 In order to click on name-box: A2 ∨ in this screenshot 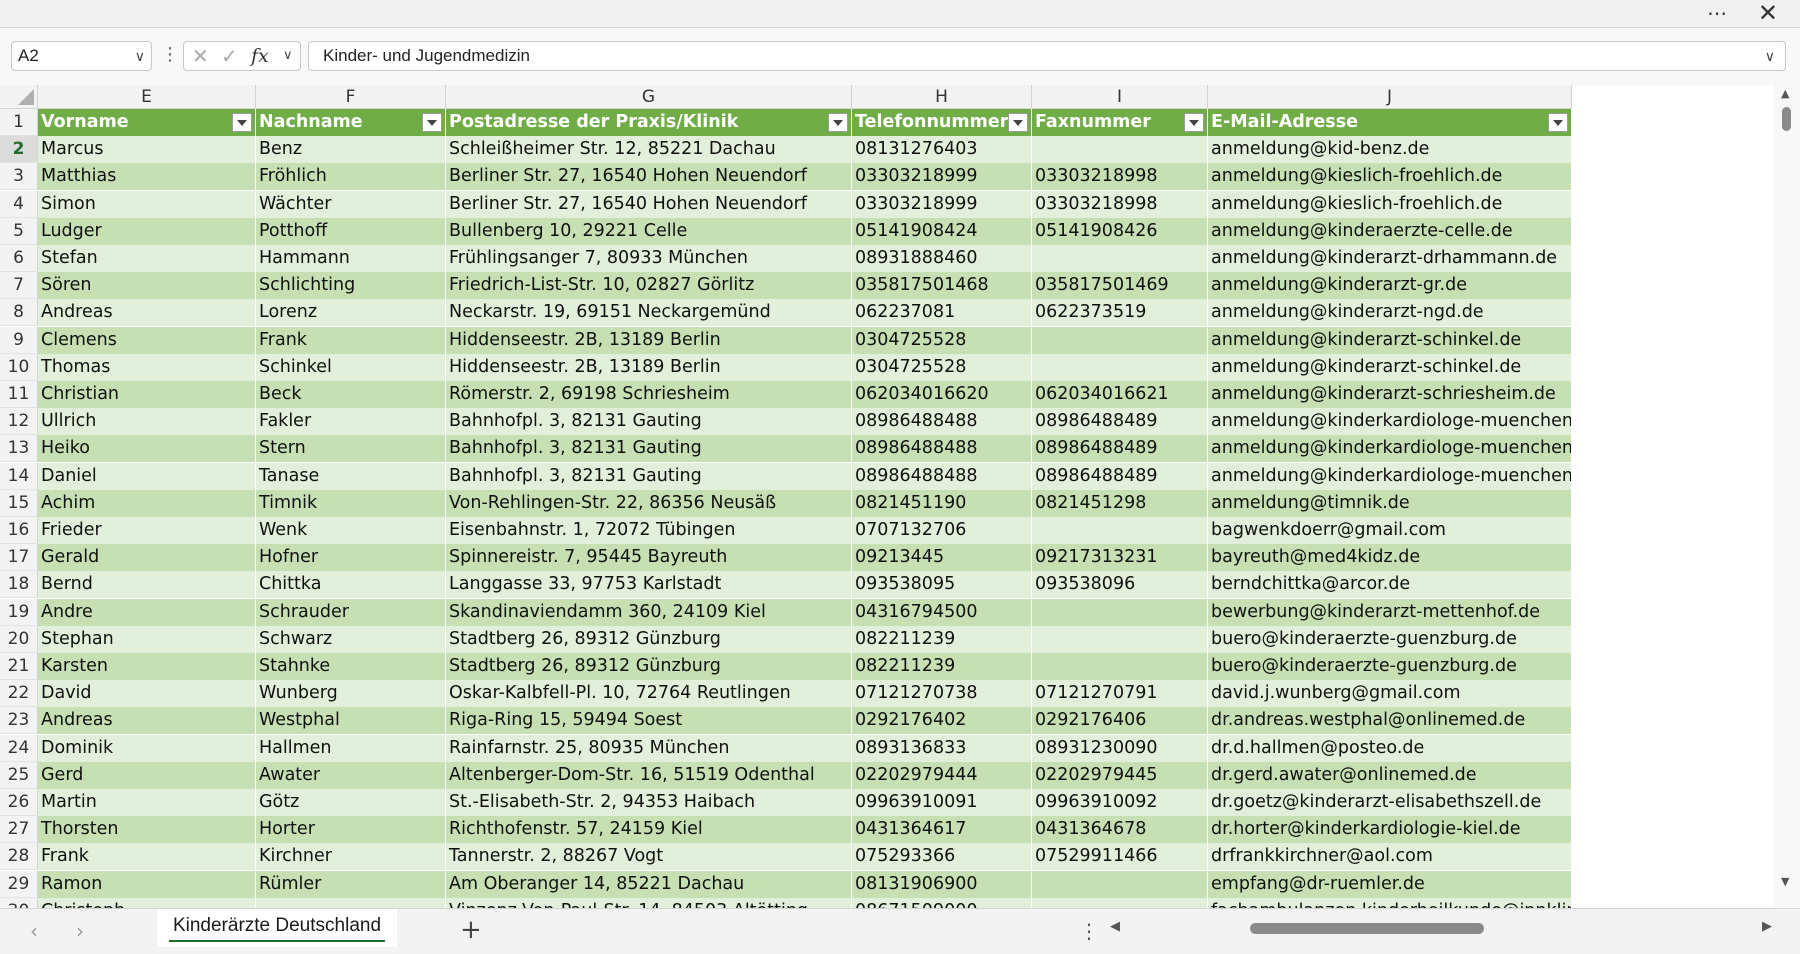, I will do `click(81, 56)`.